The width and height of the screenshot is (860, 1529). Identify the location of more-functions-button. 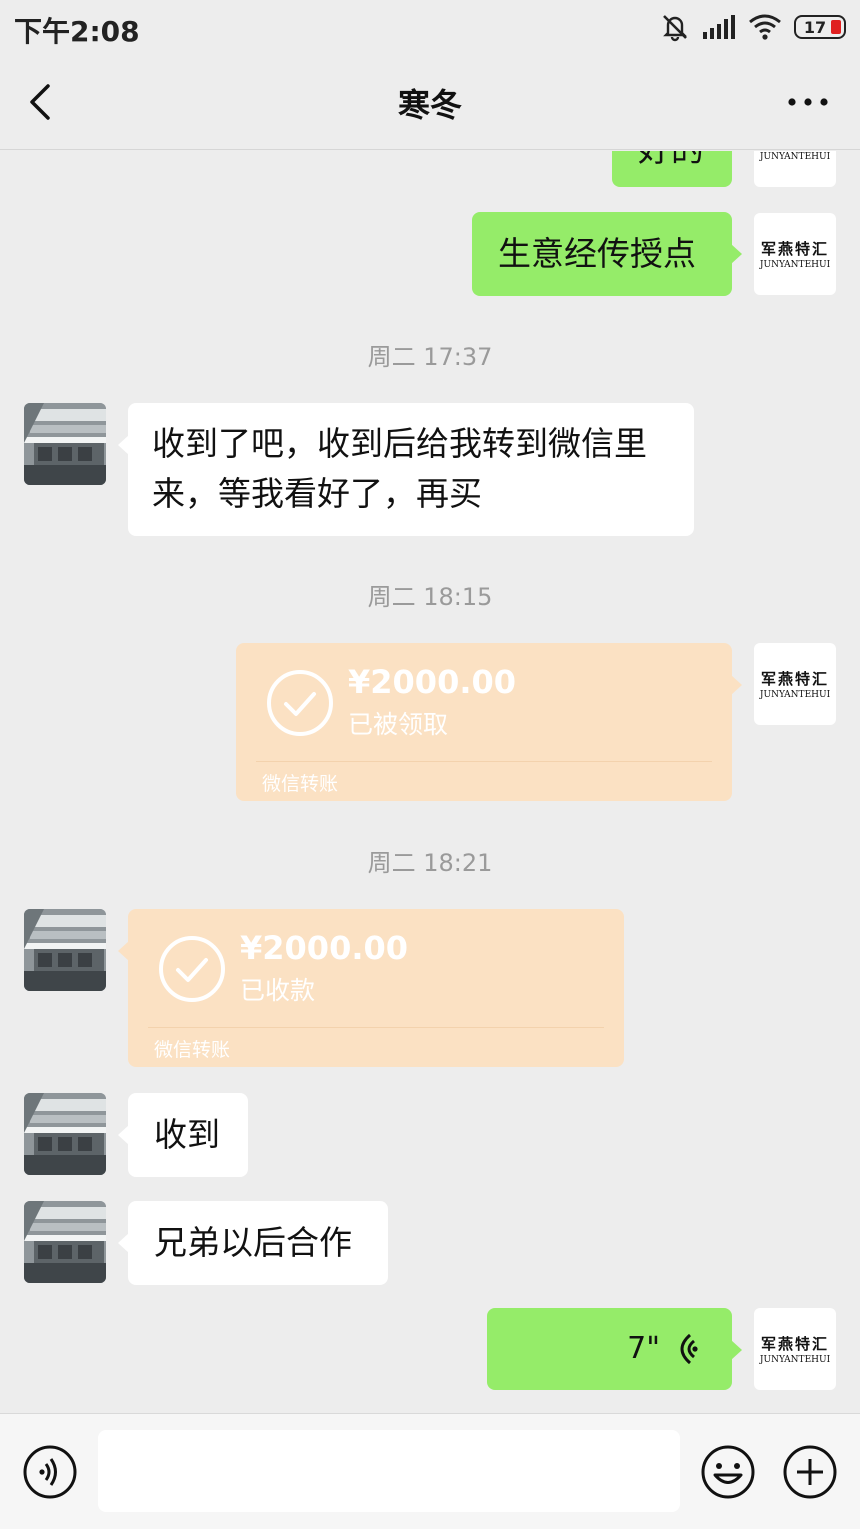
(810, 1472).